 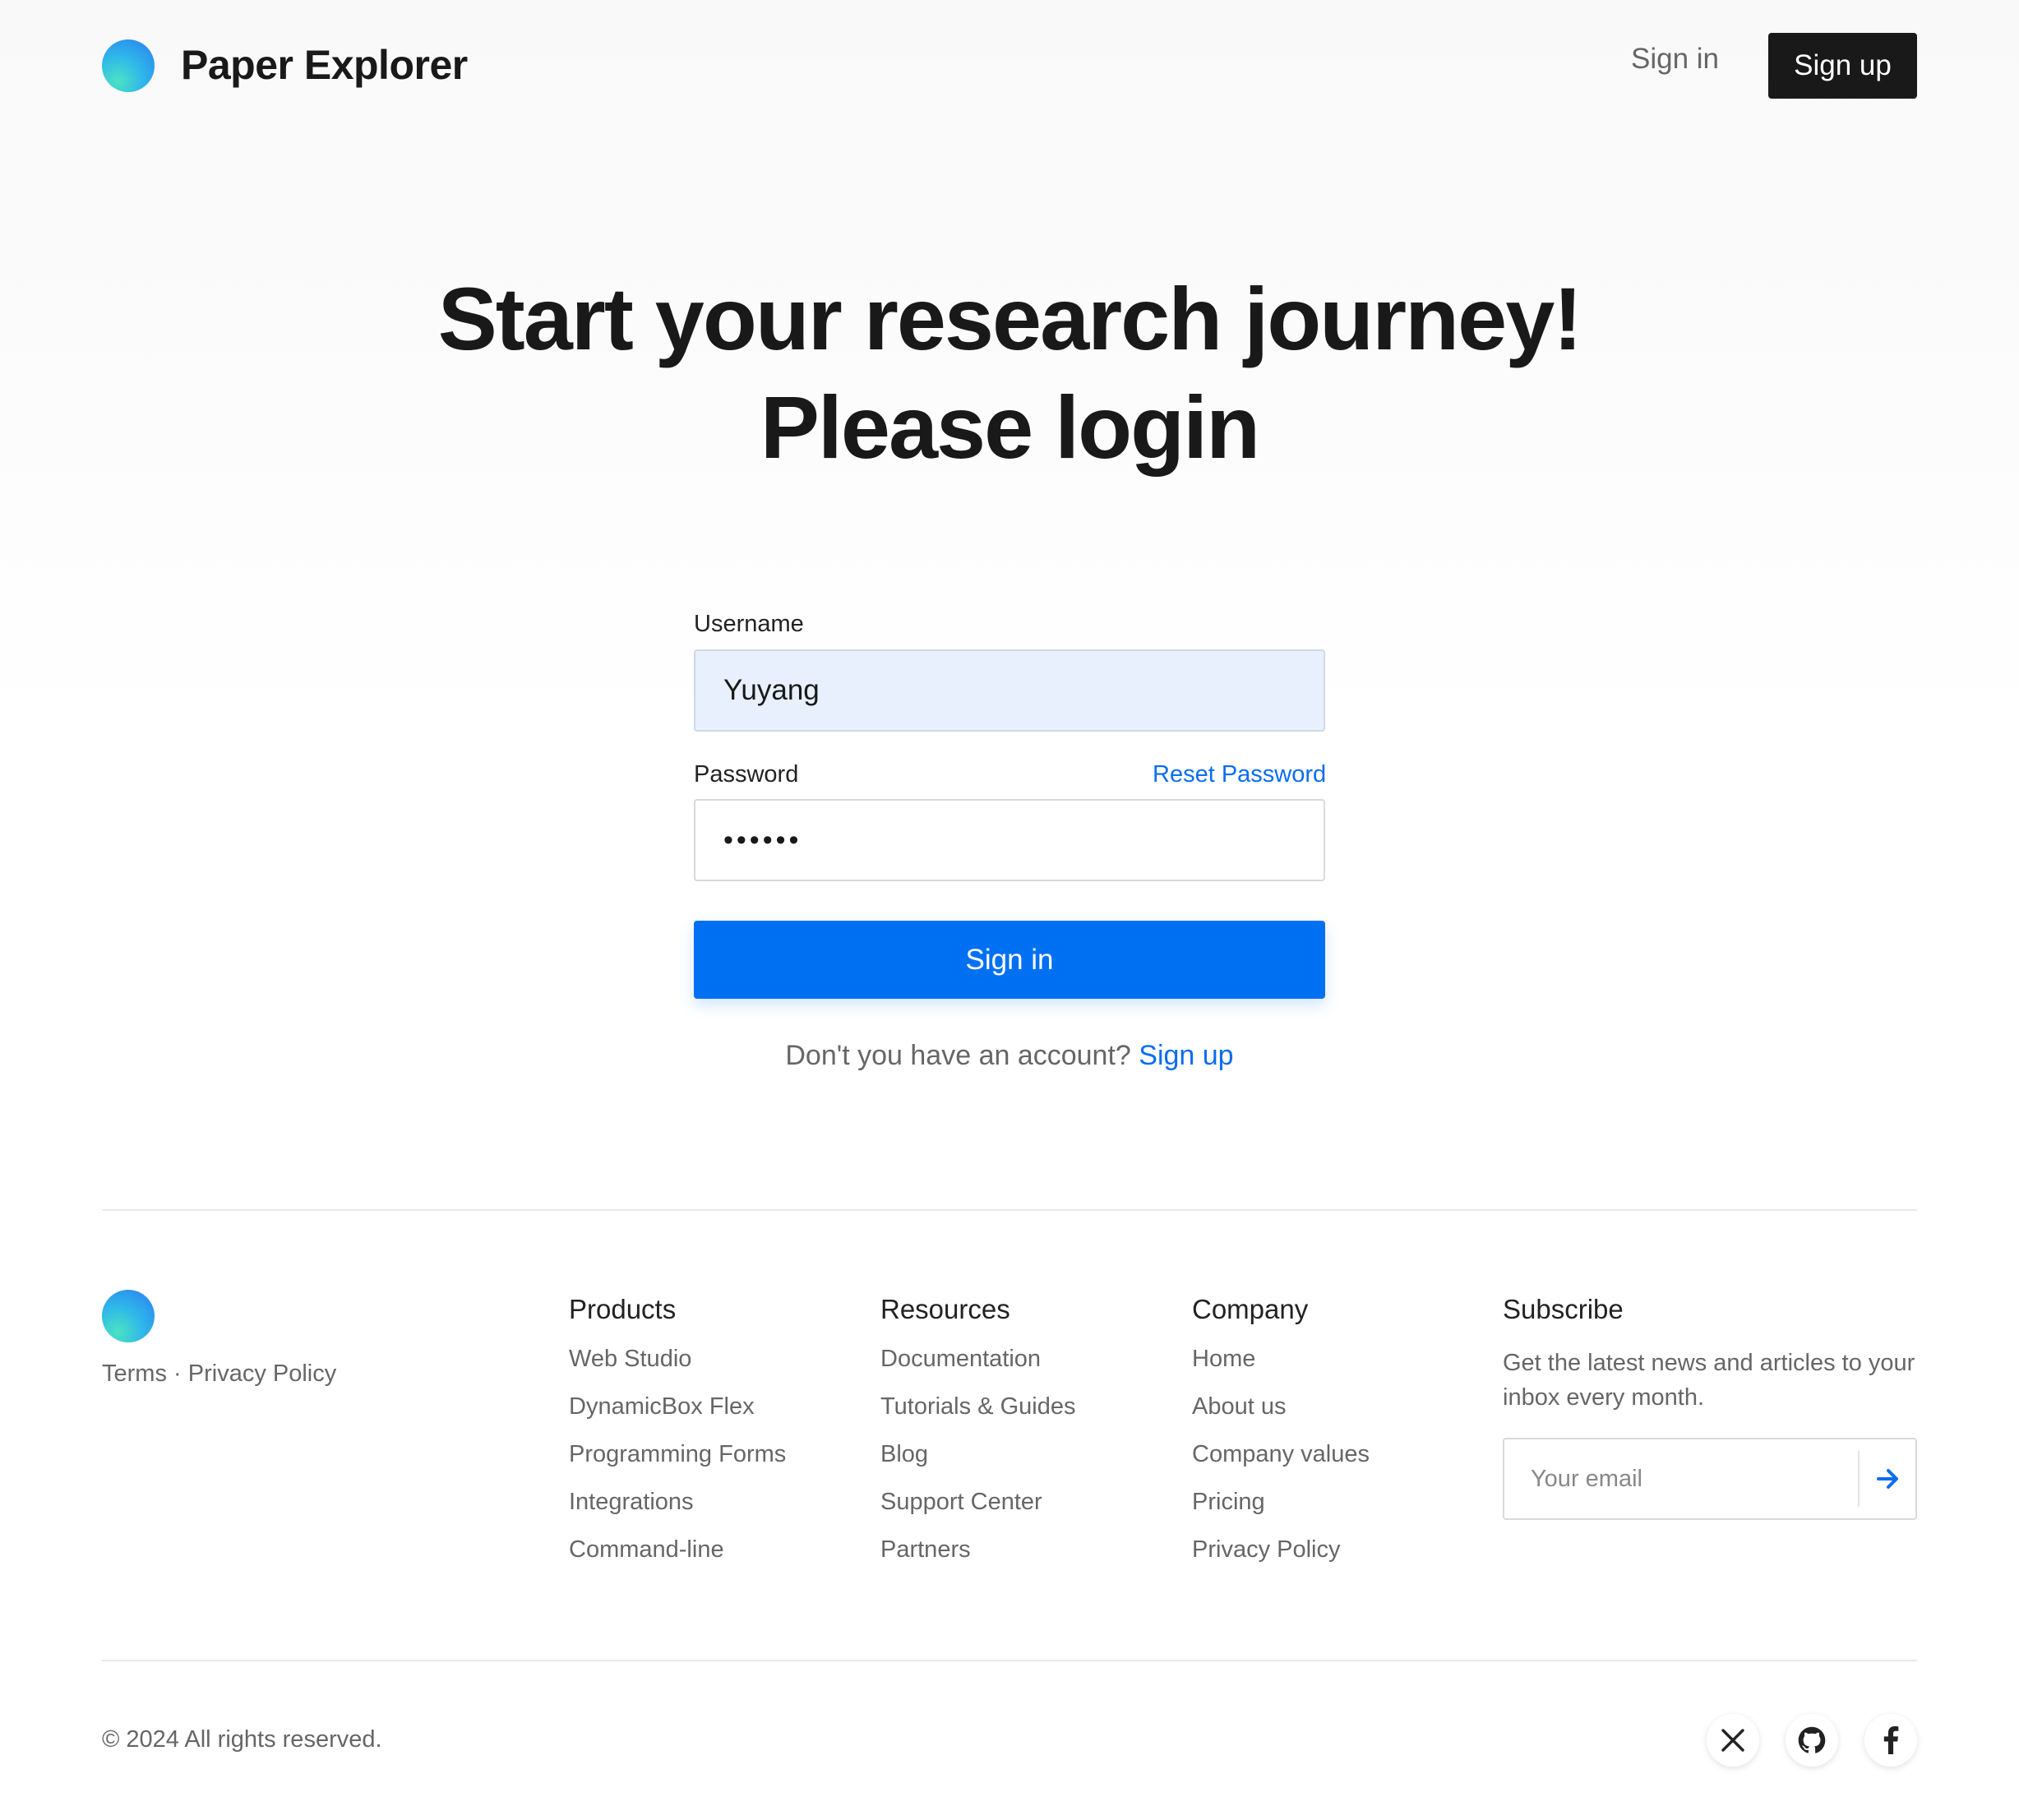 What do you see at coordinates (1010, 427) in the screenshot?
I see `page-title-line2: Please login` at bounding box center [1010, 427].